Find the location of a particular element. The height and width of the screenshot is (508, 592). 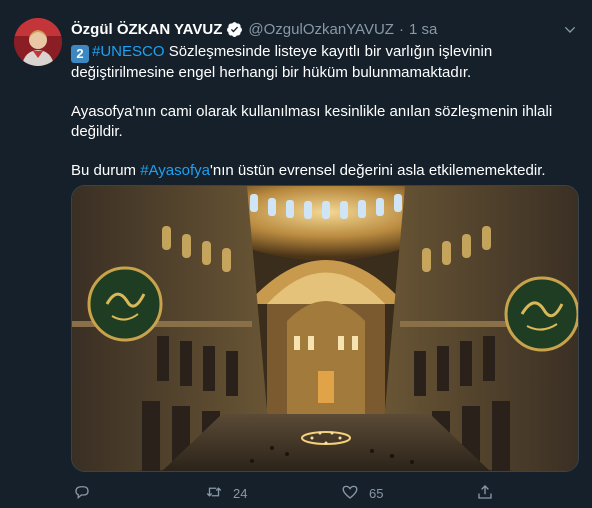

reply-button is located at coordinates (87, 493).